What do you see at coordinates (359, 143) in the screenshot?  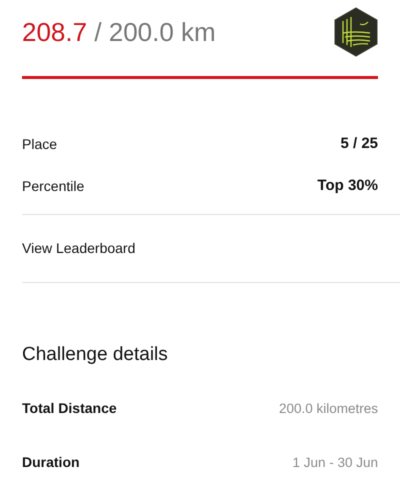 I see `row-value: 5 / 25` at bounding box center [359, 143].